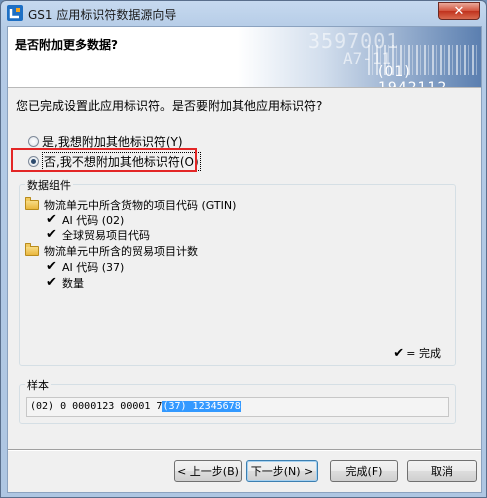 This screenshot has height=498, width=487. What do you see at coordinates (244, 450) in the screenshot?
I see `footer-separator` at bounding box center [244, 450].